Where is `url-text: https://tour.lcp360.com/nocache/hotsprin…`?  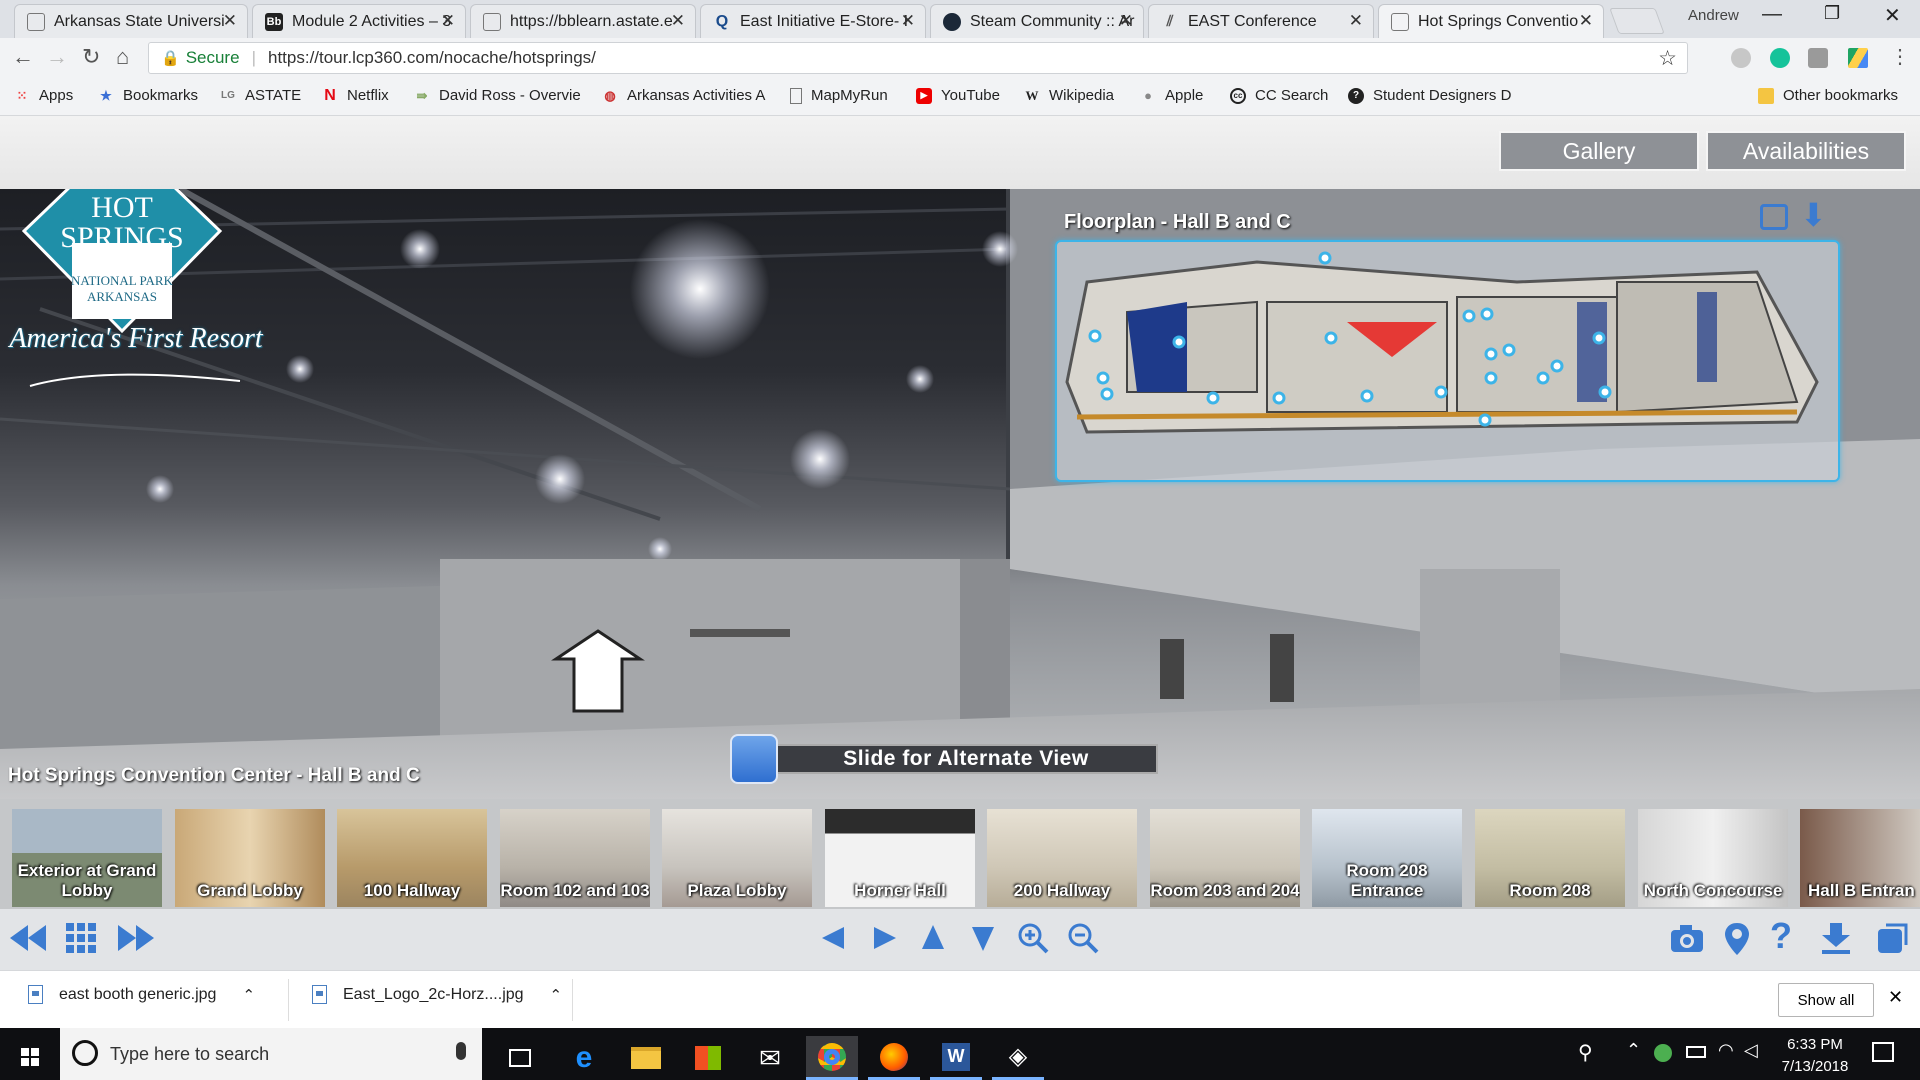
url-text: https://tour.lcp360.com/nocache/hotsprin… is located at coordinates (432, 58).